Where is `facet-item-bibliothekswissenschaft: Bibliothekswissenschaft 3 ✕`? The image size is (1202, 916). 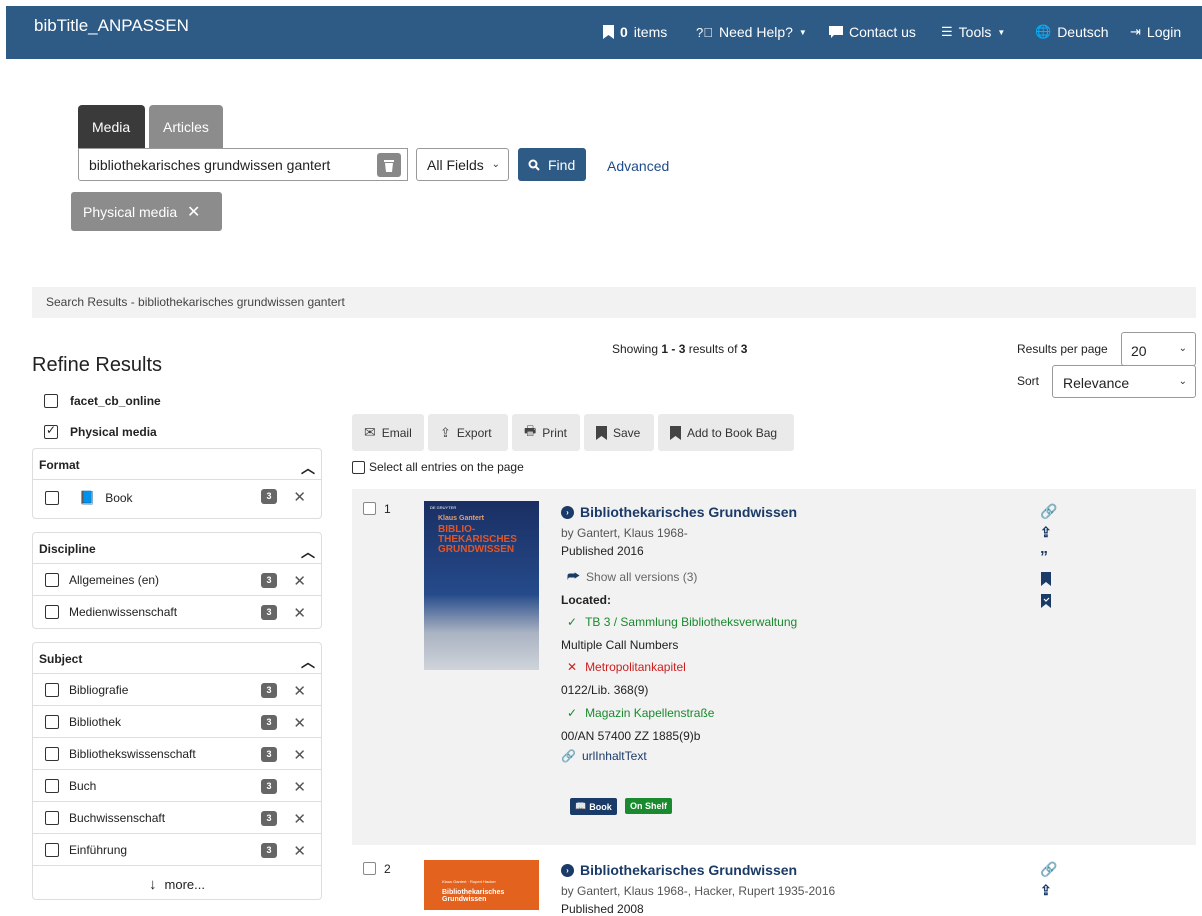
facet-item-bibliothekswissenschaft: Bibliothekswissenschaft 3 ✕ is located at coordinates (177, 754).